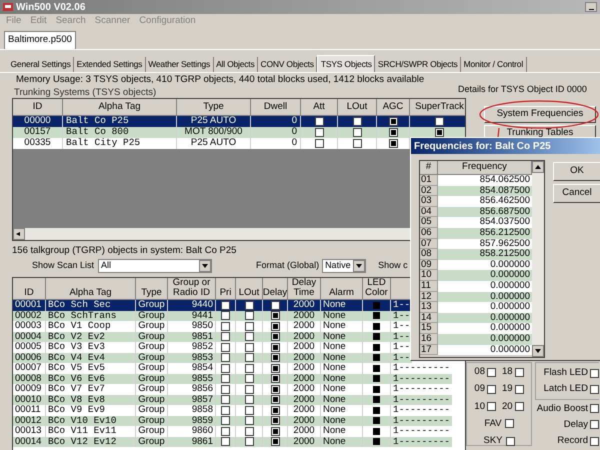 The height and width of the screenshot is (450, 600). Describe the element at coordinates (180, 64) in the screenshot. I see `tab: Weather Settings` at that location.